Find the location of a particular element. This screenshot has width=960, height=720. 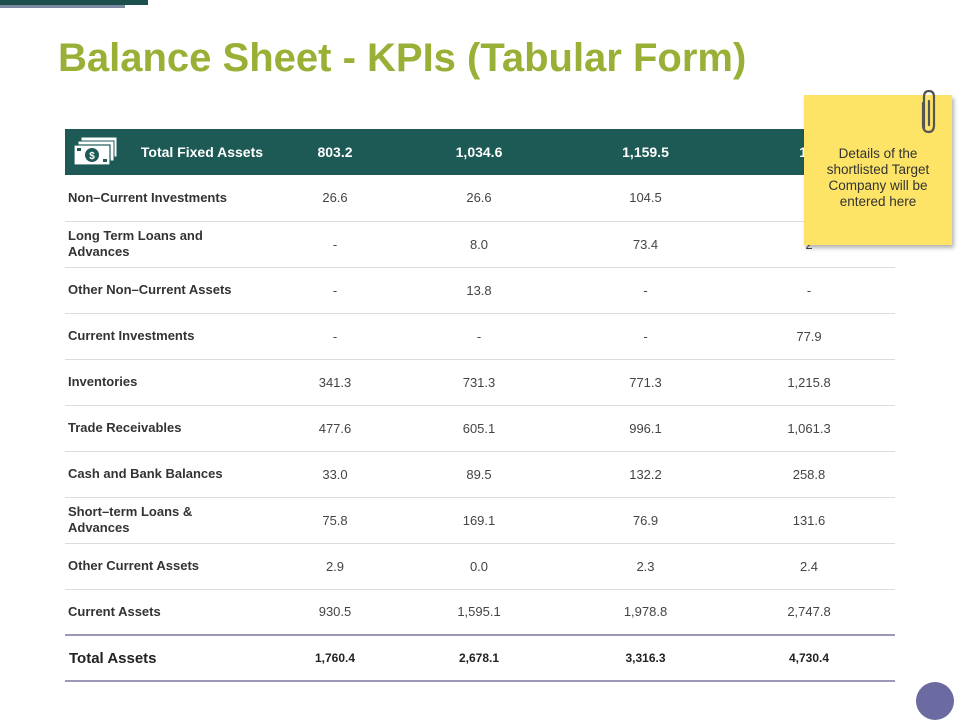

row-value: 1,215.8 is located at coordinates (809, 382).